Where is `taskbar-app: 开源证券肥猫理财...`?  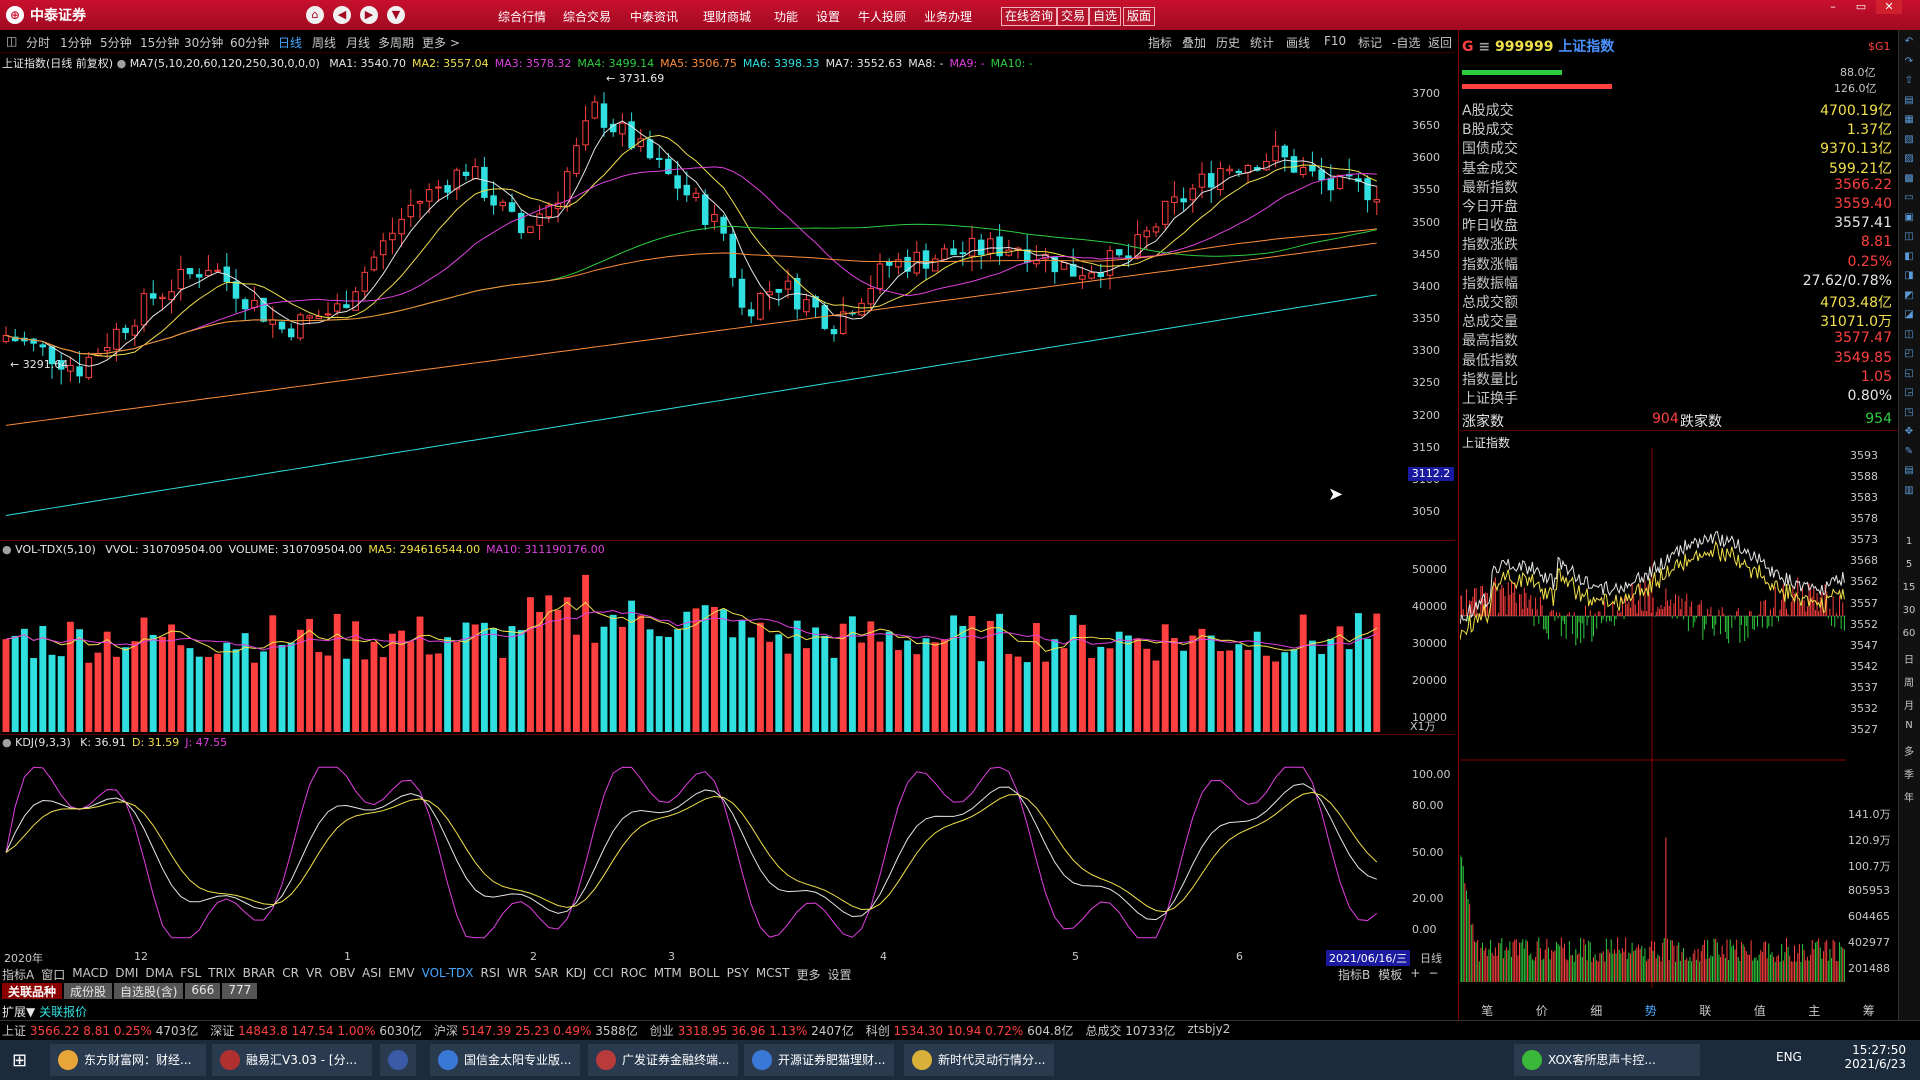
taskbar-app: 开源证券肥猫理财... is located at coordinates (819, 1060).